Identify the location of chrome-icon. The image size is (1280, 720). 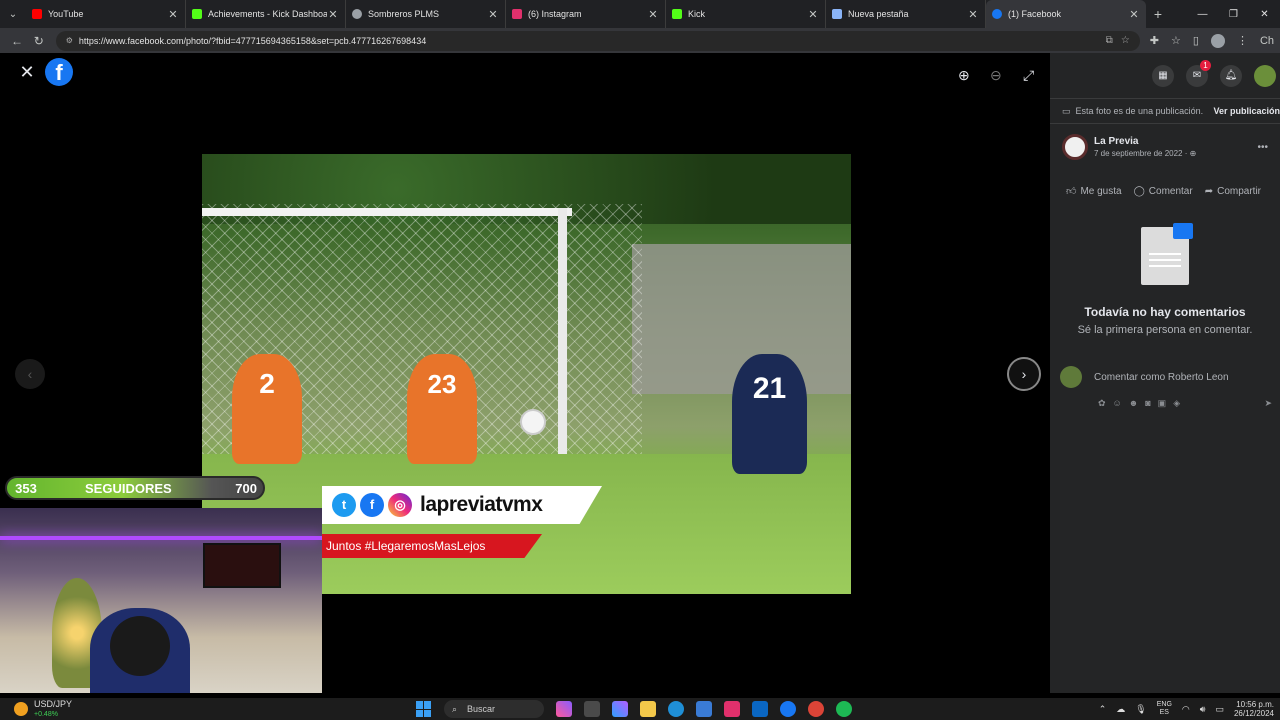
(816, 709).